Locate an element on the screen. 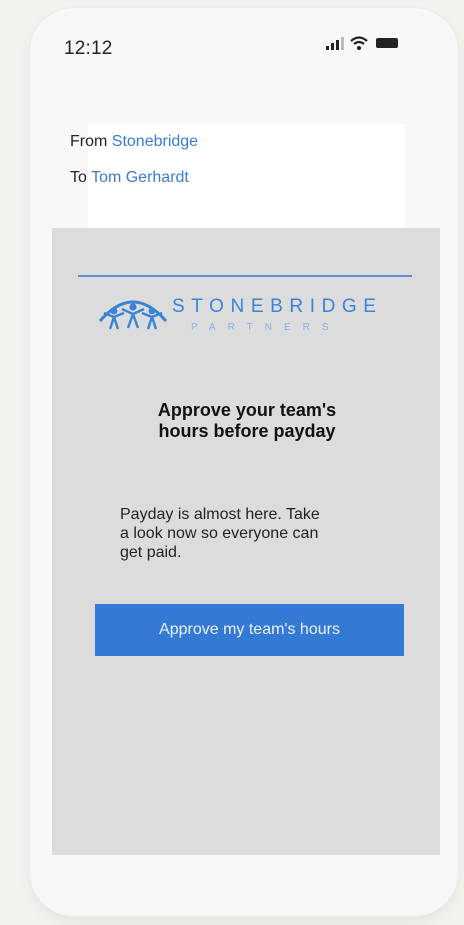  people-arch-icon is located at coordinates (133, 315).